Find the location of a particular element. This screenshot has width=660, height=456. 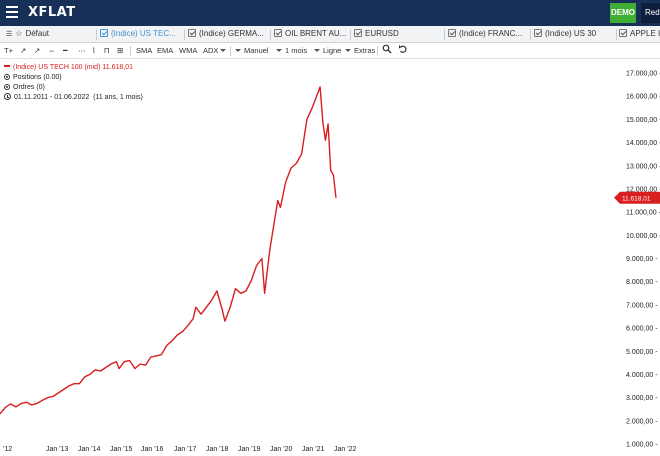

chart-type-select: Ligne is located at coordinates (327, 50).